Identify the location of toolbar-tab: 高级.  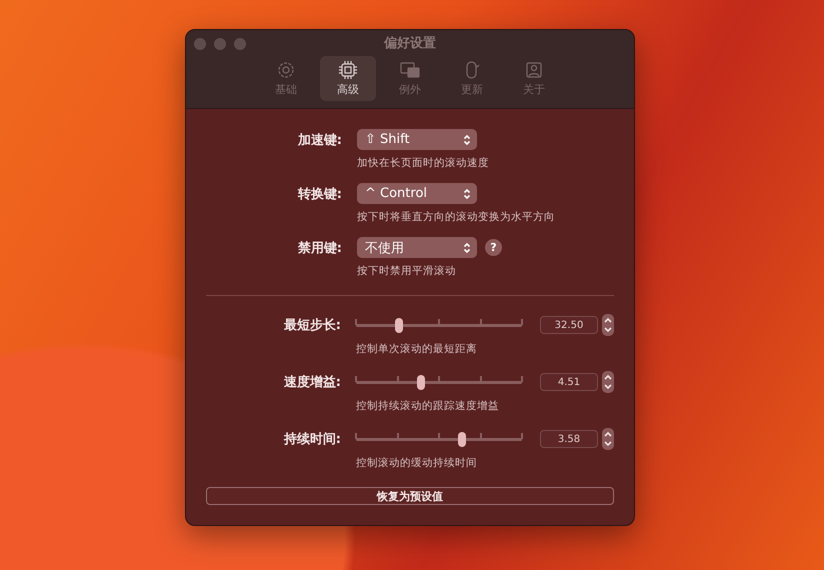
(348, 78).